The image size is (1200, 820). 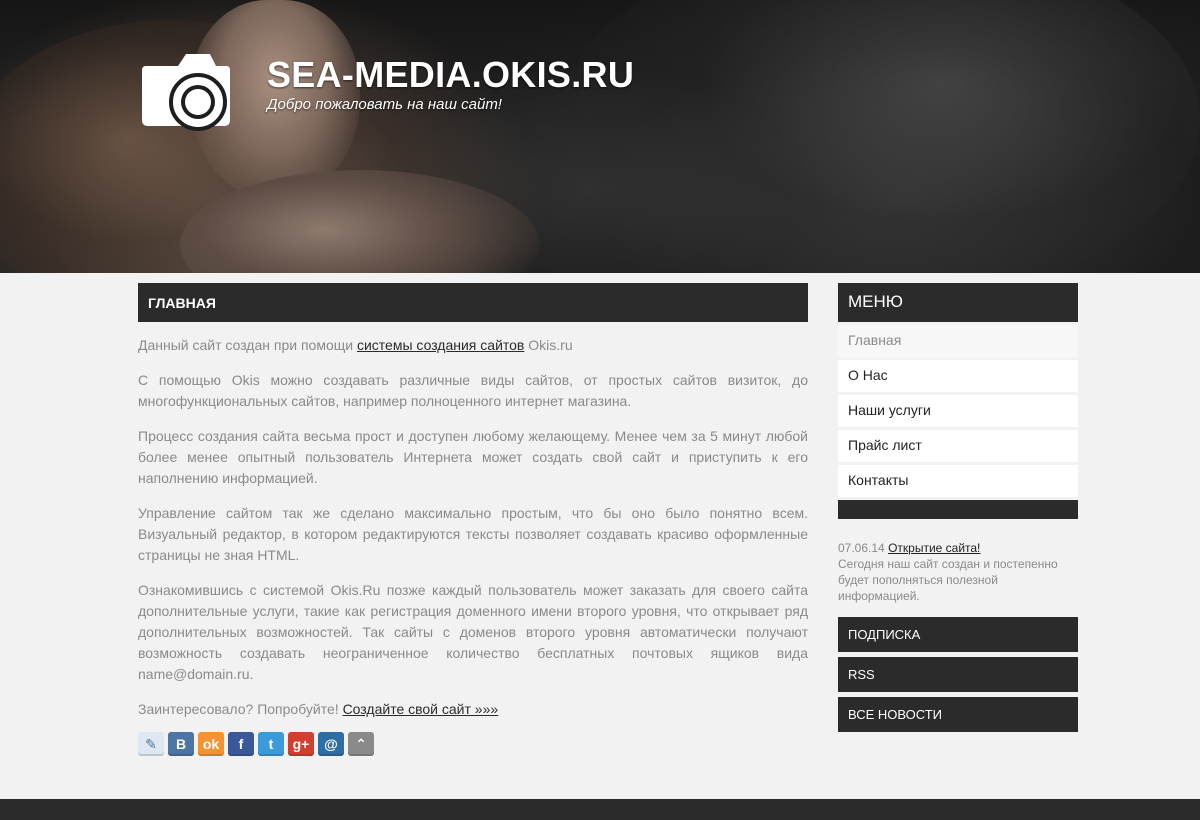 What do you see at coordinates (958, 411) in the screenshot?
I see `sidebar-item-services: Наши услуги` at bounding box center [958, 411].